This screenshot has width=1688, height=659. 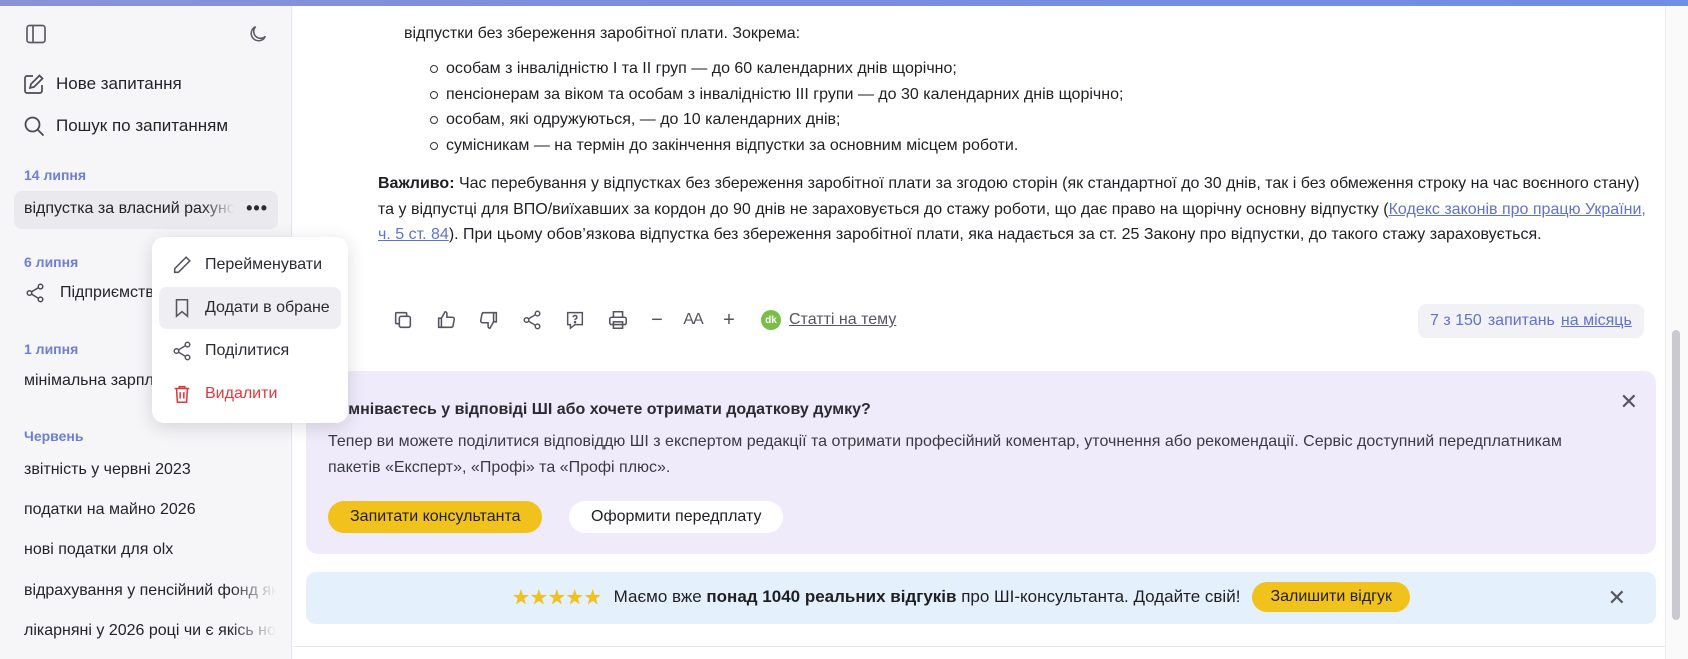 I want to click on dk-logo-icon: dk, so click(x=771, y=320).